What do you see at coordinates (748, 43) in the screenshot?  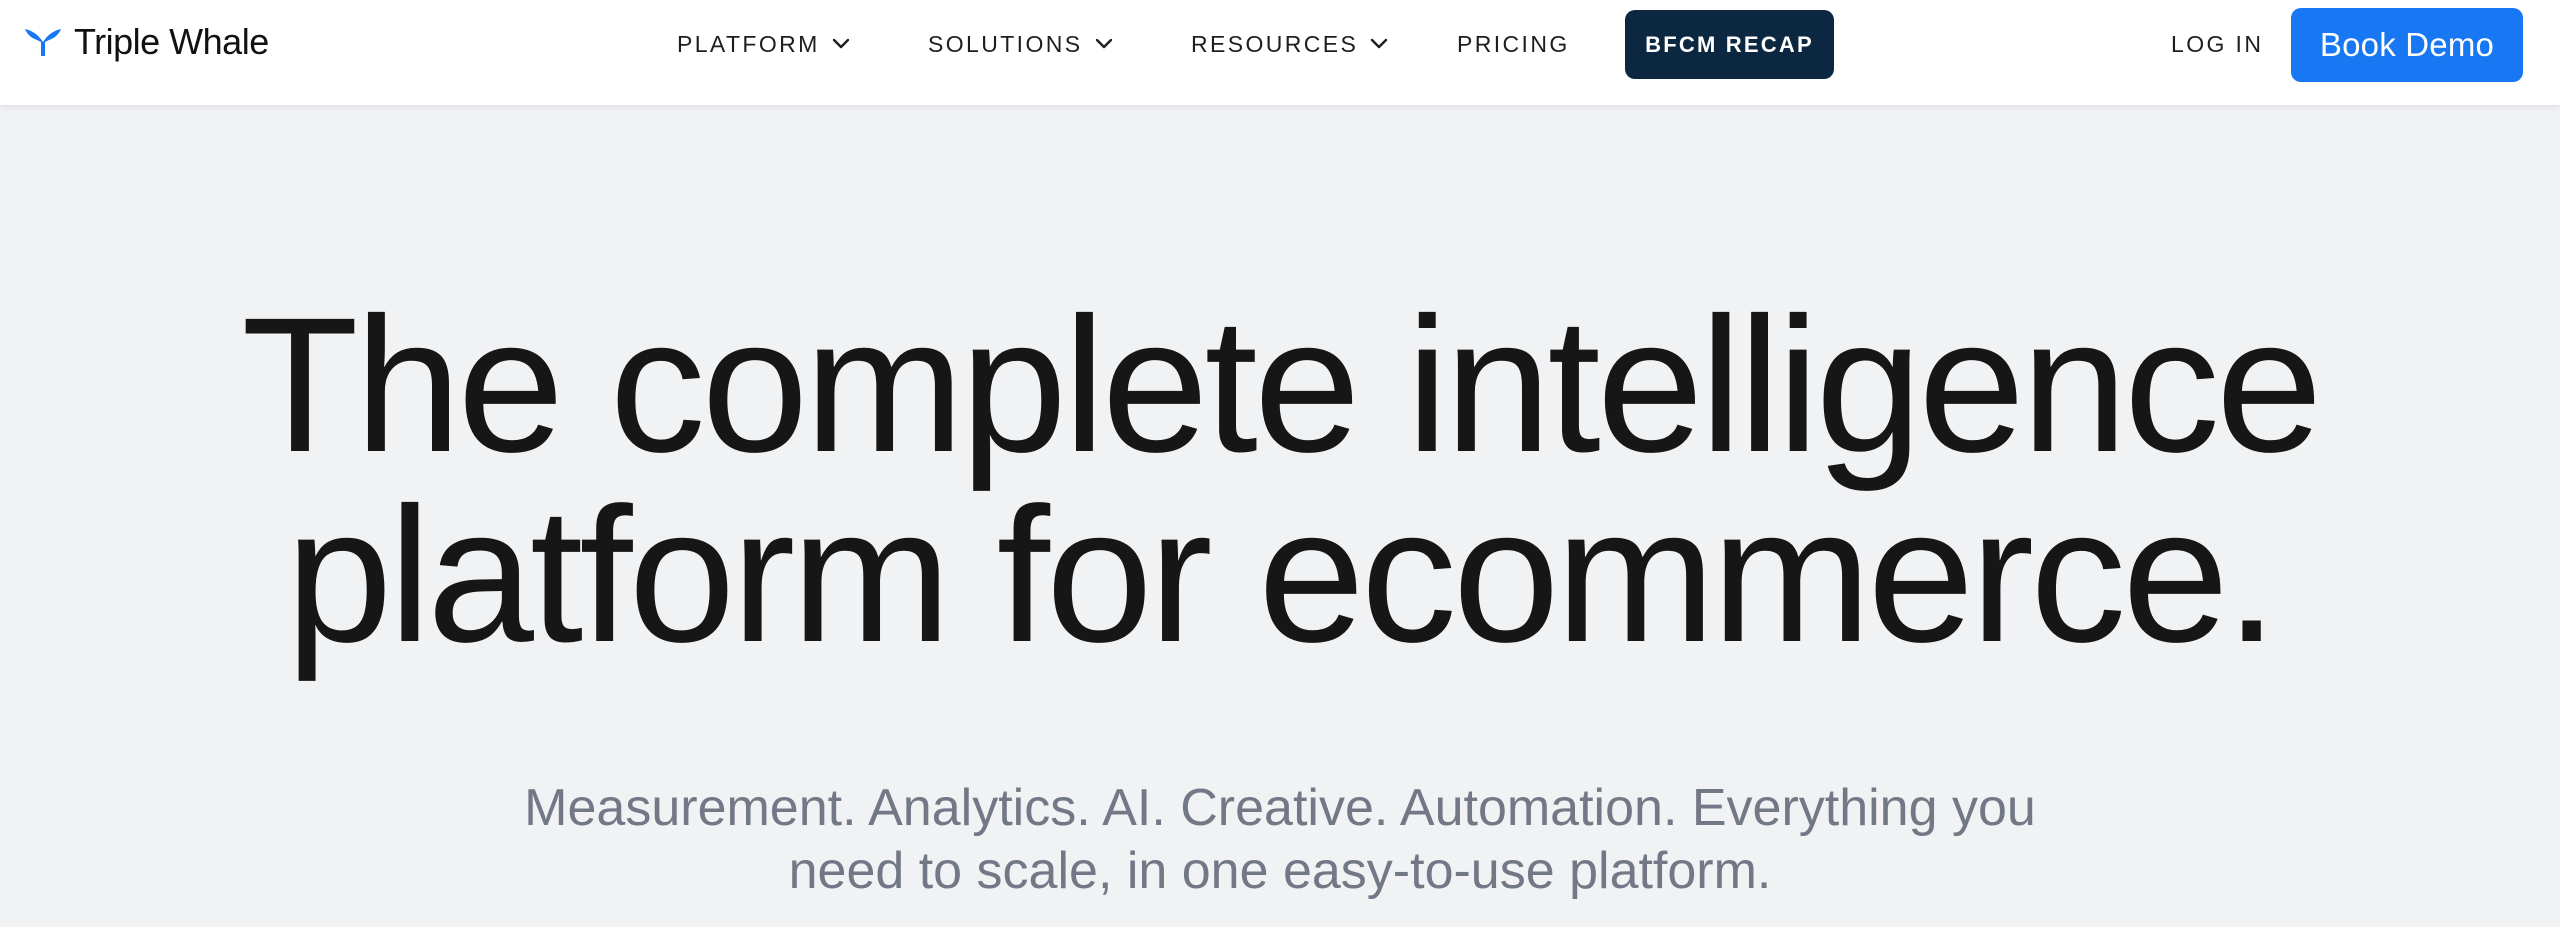 I see `nav-item-label: PLATFORM` at bounding box center [748, 43].